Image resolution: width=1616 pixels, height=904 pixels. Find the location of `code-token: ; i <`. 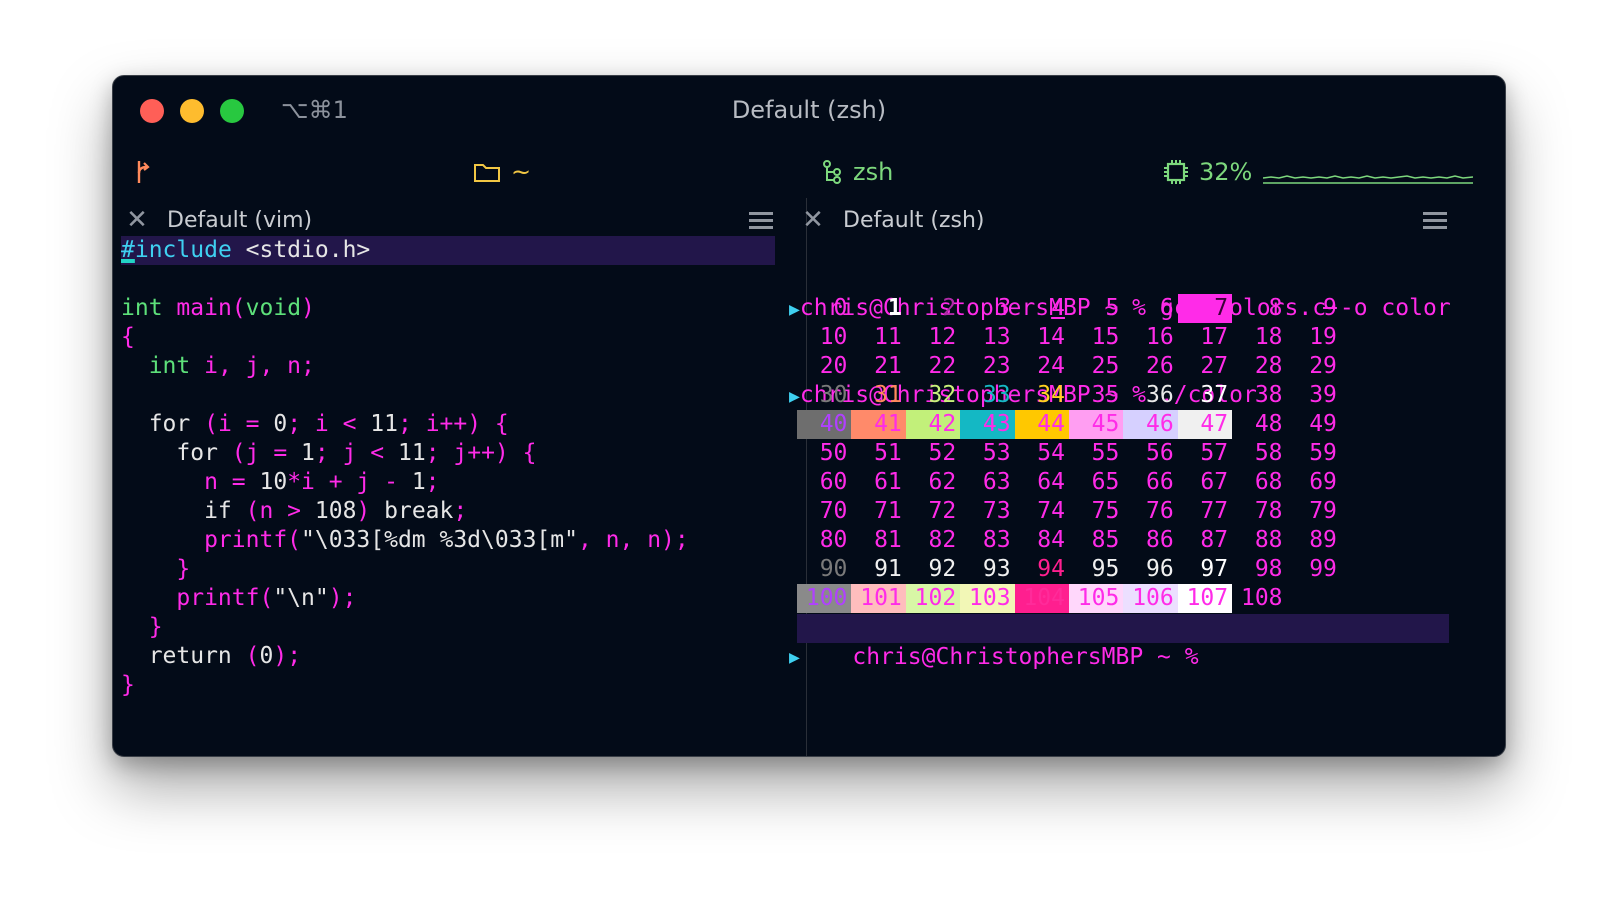

code-token: ; i < is located at coordinates (329, 424).